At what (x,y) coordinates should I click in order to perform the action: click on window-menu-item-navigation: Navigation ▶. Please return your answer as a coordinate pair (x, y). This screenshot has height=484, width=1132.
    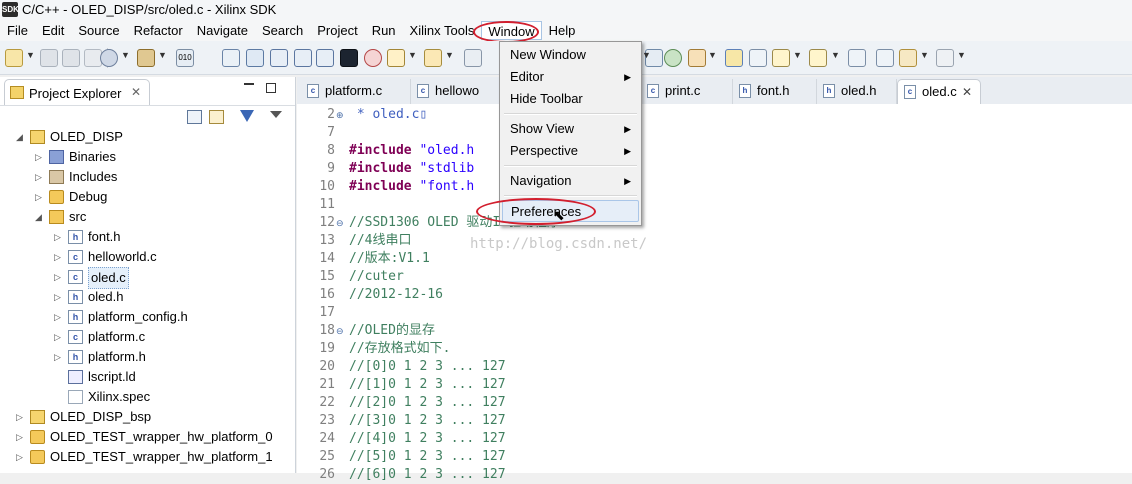
    Looking at the image, I should click on (570, 181).